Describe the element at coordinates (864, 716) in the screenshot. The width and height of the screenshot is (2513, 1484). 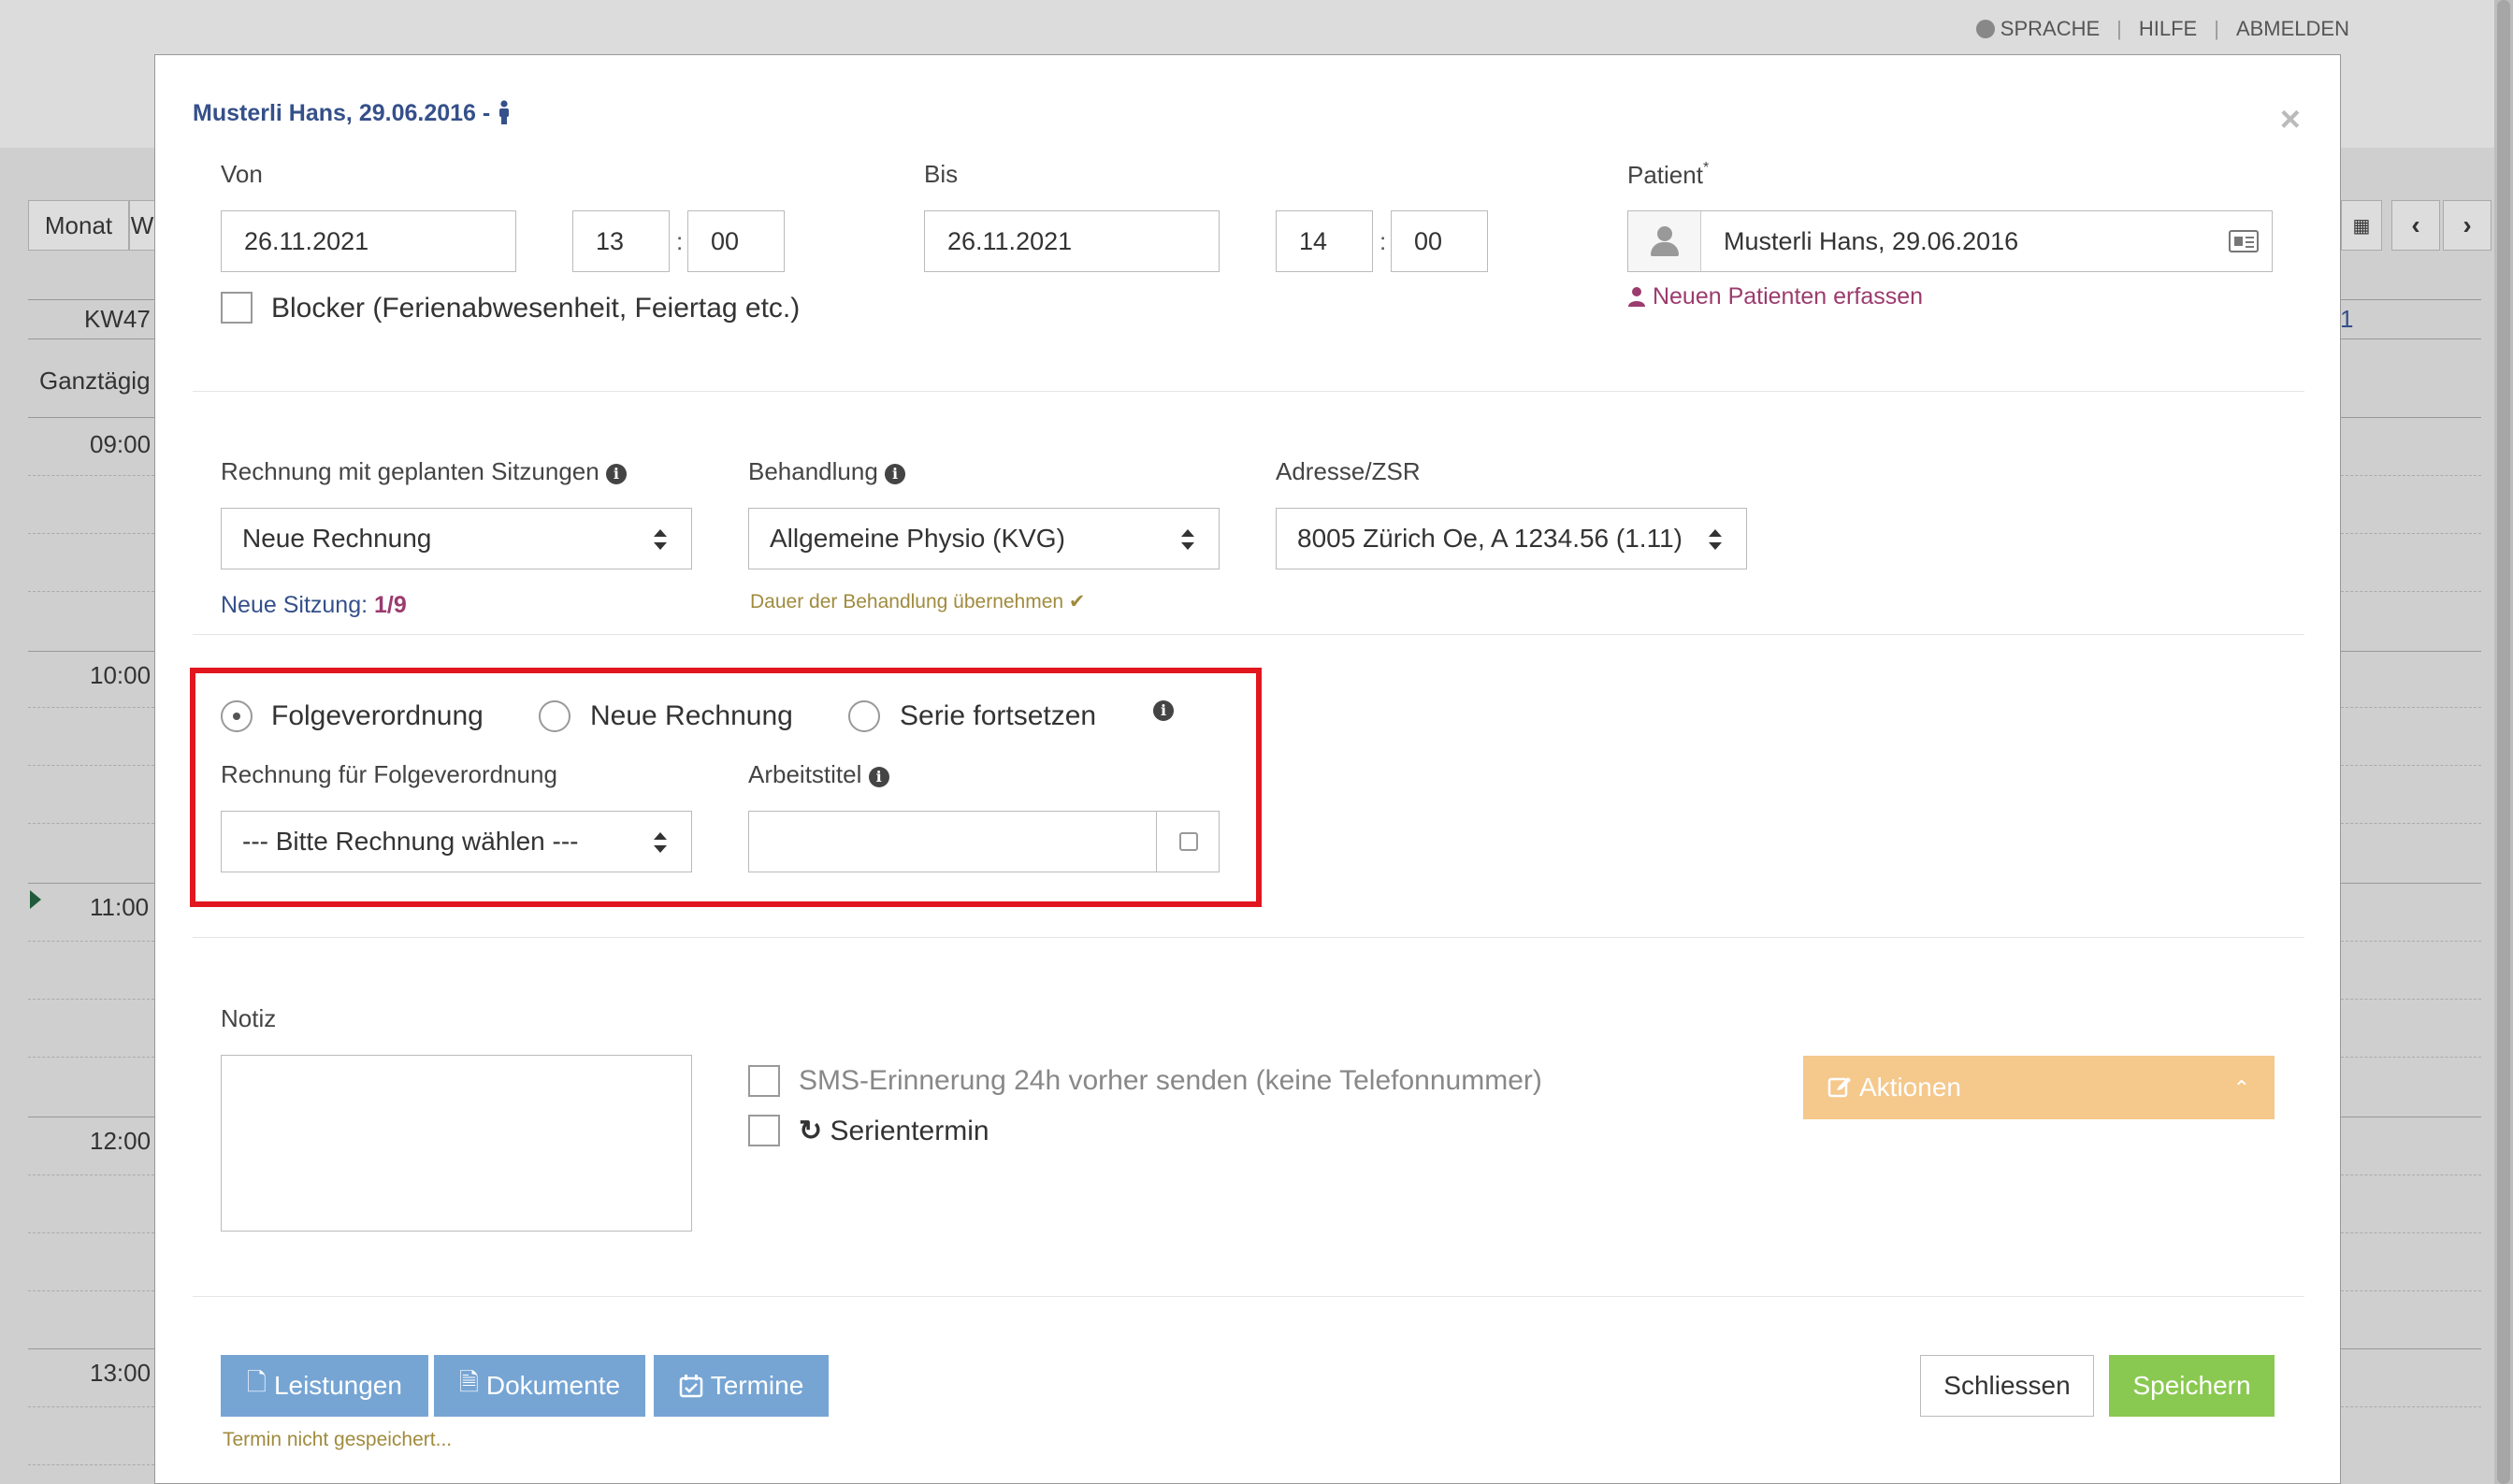
I see `radio-serie-fortsetzen` at that location.